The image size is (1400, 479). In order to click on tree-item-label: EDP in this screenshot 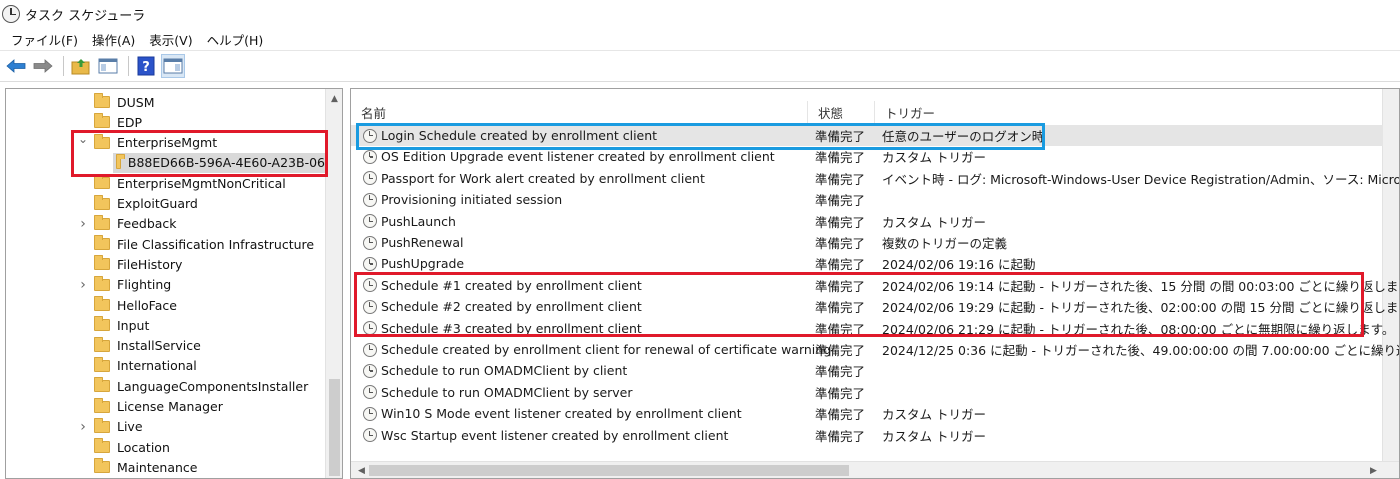, I will do `click(130, 122)`.